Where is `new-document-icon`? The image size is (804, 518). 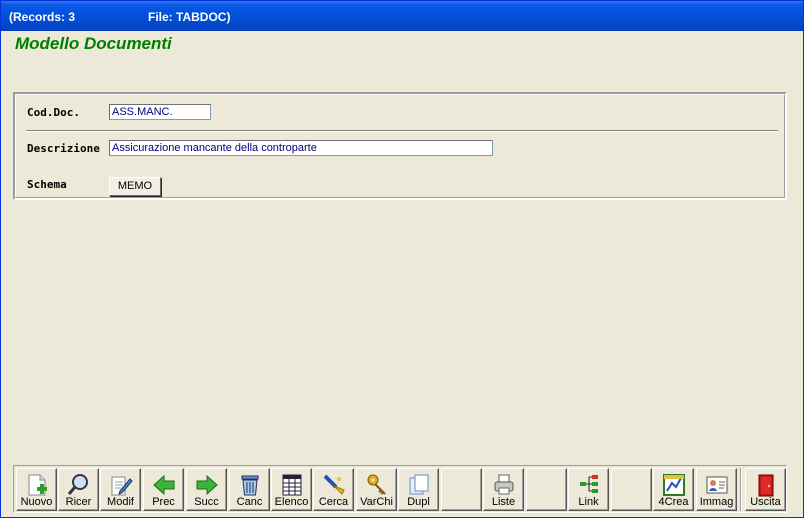
new-document-icon is located at coordinates (37, 485).